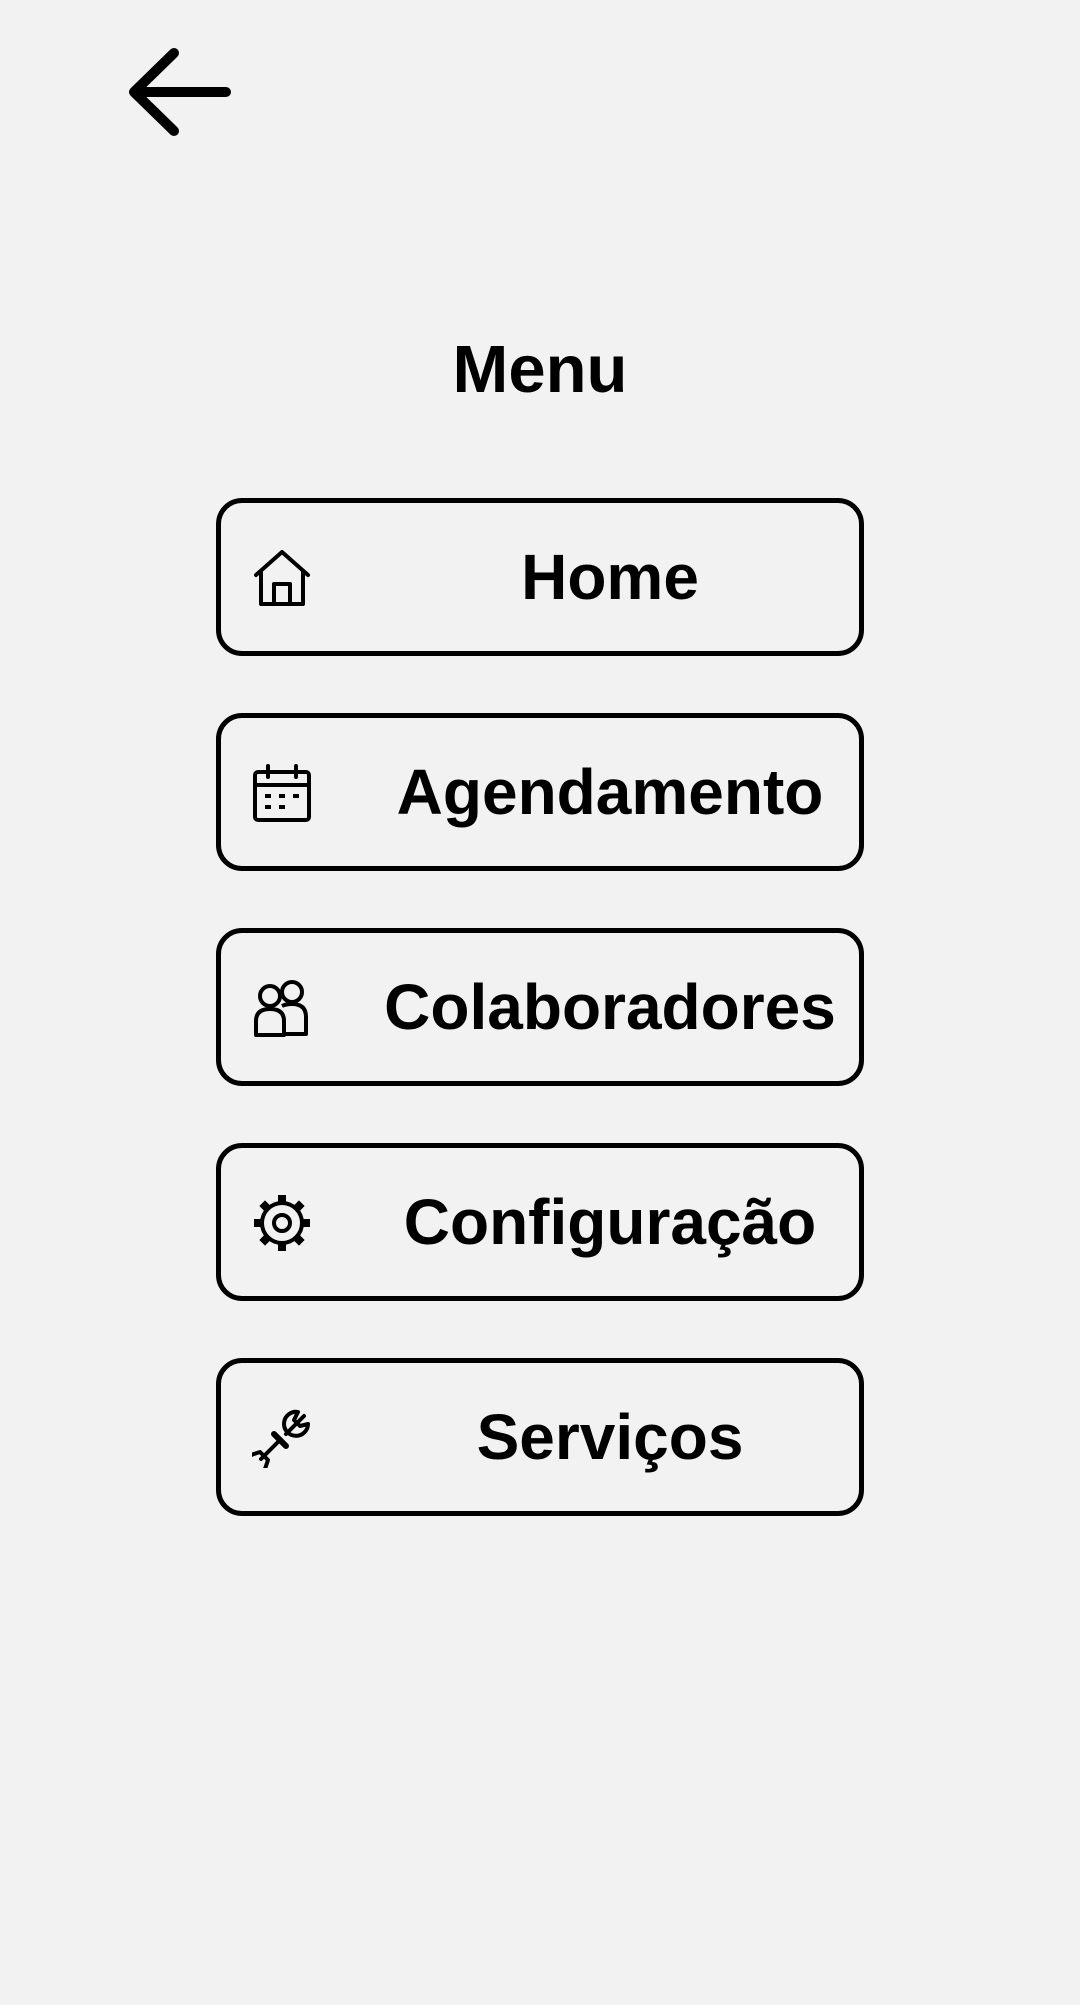 The image size is (1080, 2005). I want to click on menu-item-label: Colaboradores, so click(610, 1007).